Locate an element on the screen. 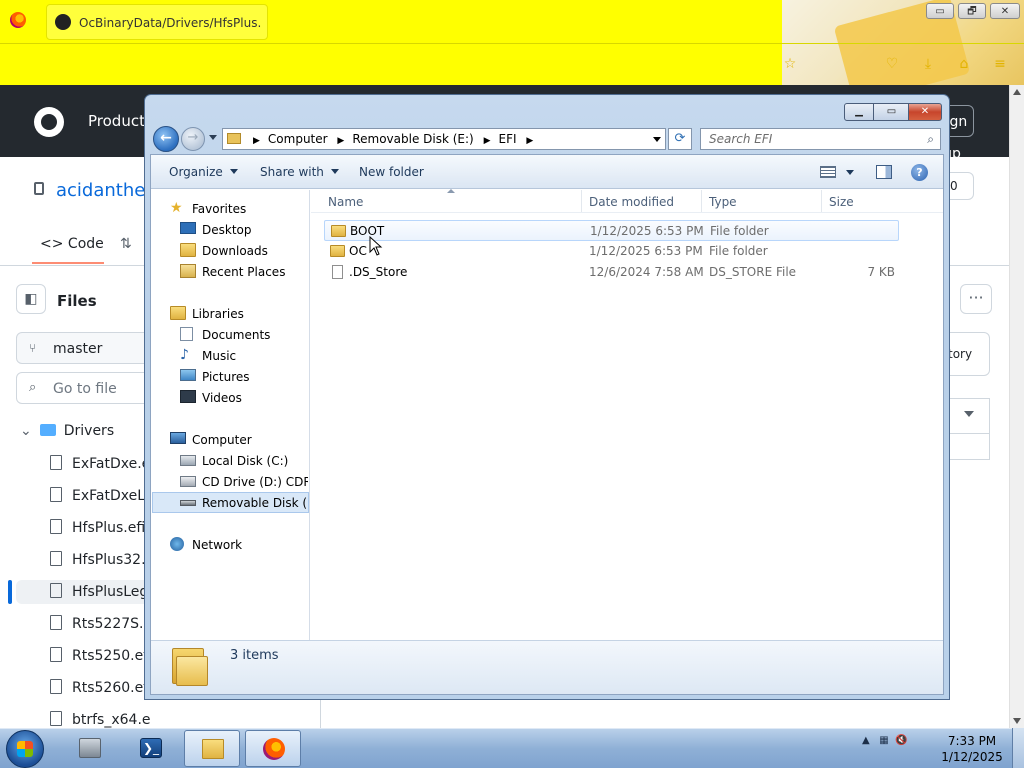 This screenshot has width=1024, height=768. breadcrumb-computer: Computer is located at coordinates (298, 139).